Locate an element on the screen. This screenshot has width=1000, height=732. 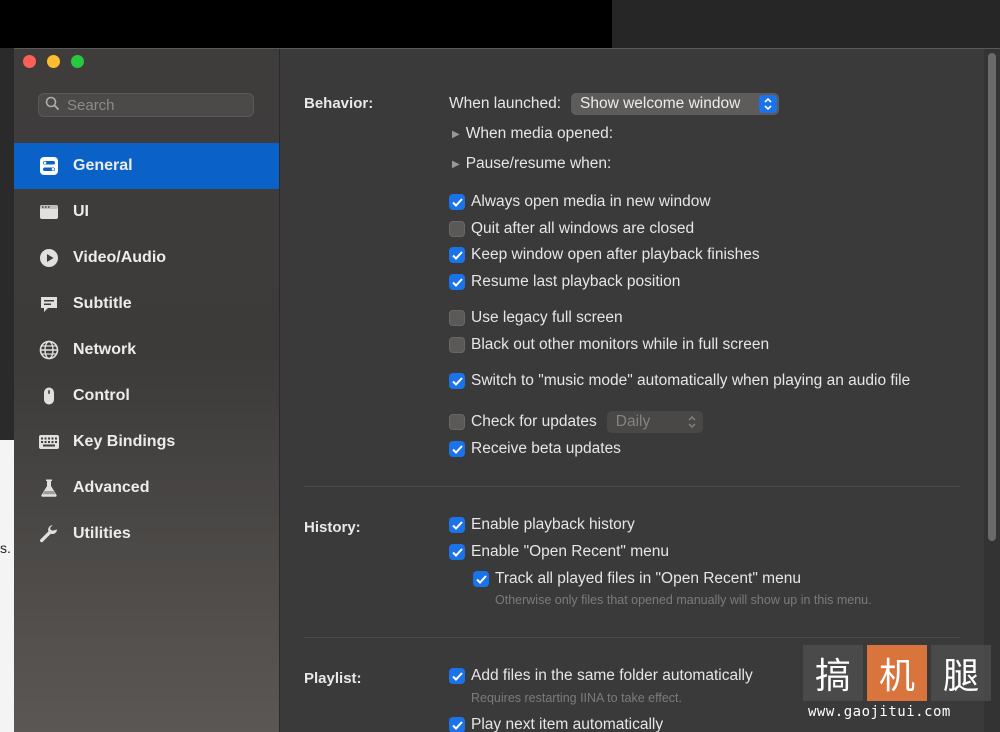
sidebar-item-key-bindings: Key Bindings is located at coordinates (146, 442).